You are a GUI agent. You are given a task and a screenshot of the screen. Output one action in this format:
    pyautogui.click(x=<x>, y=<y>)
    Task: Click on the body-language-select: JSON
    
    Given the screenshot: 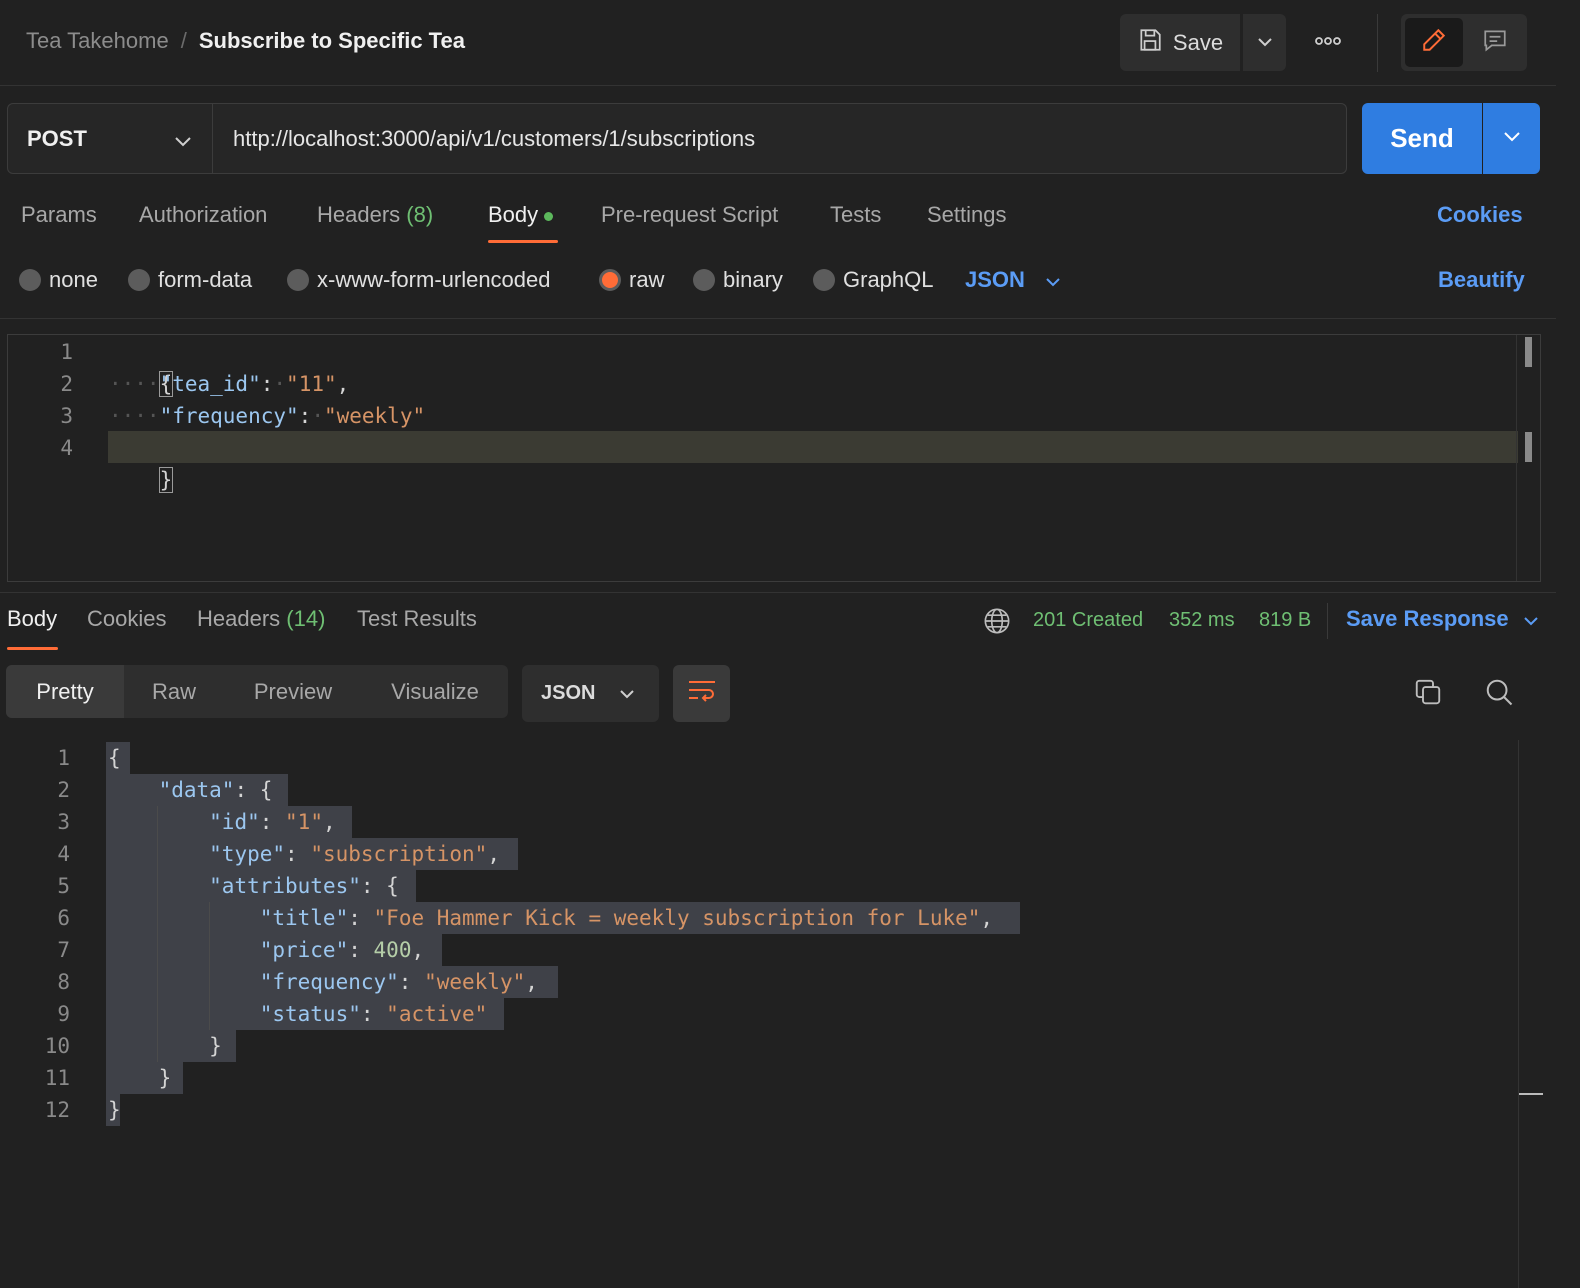 What is the action you would take?
    pyautogui.click(x=1013, y=280)
    